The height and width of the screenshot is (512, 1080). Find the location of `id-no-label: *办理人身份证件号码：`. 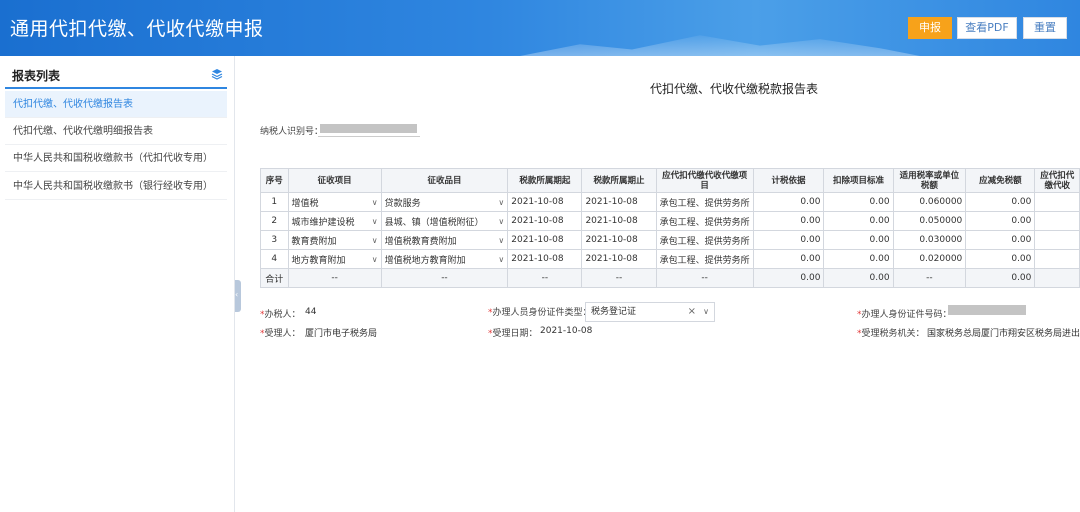

id-no-label: *办理人身份证件号码： is located at coordinates (904, 315).